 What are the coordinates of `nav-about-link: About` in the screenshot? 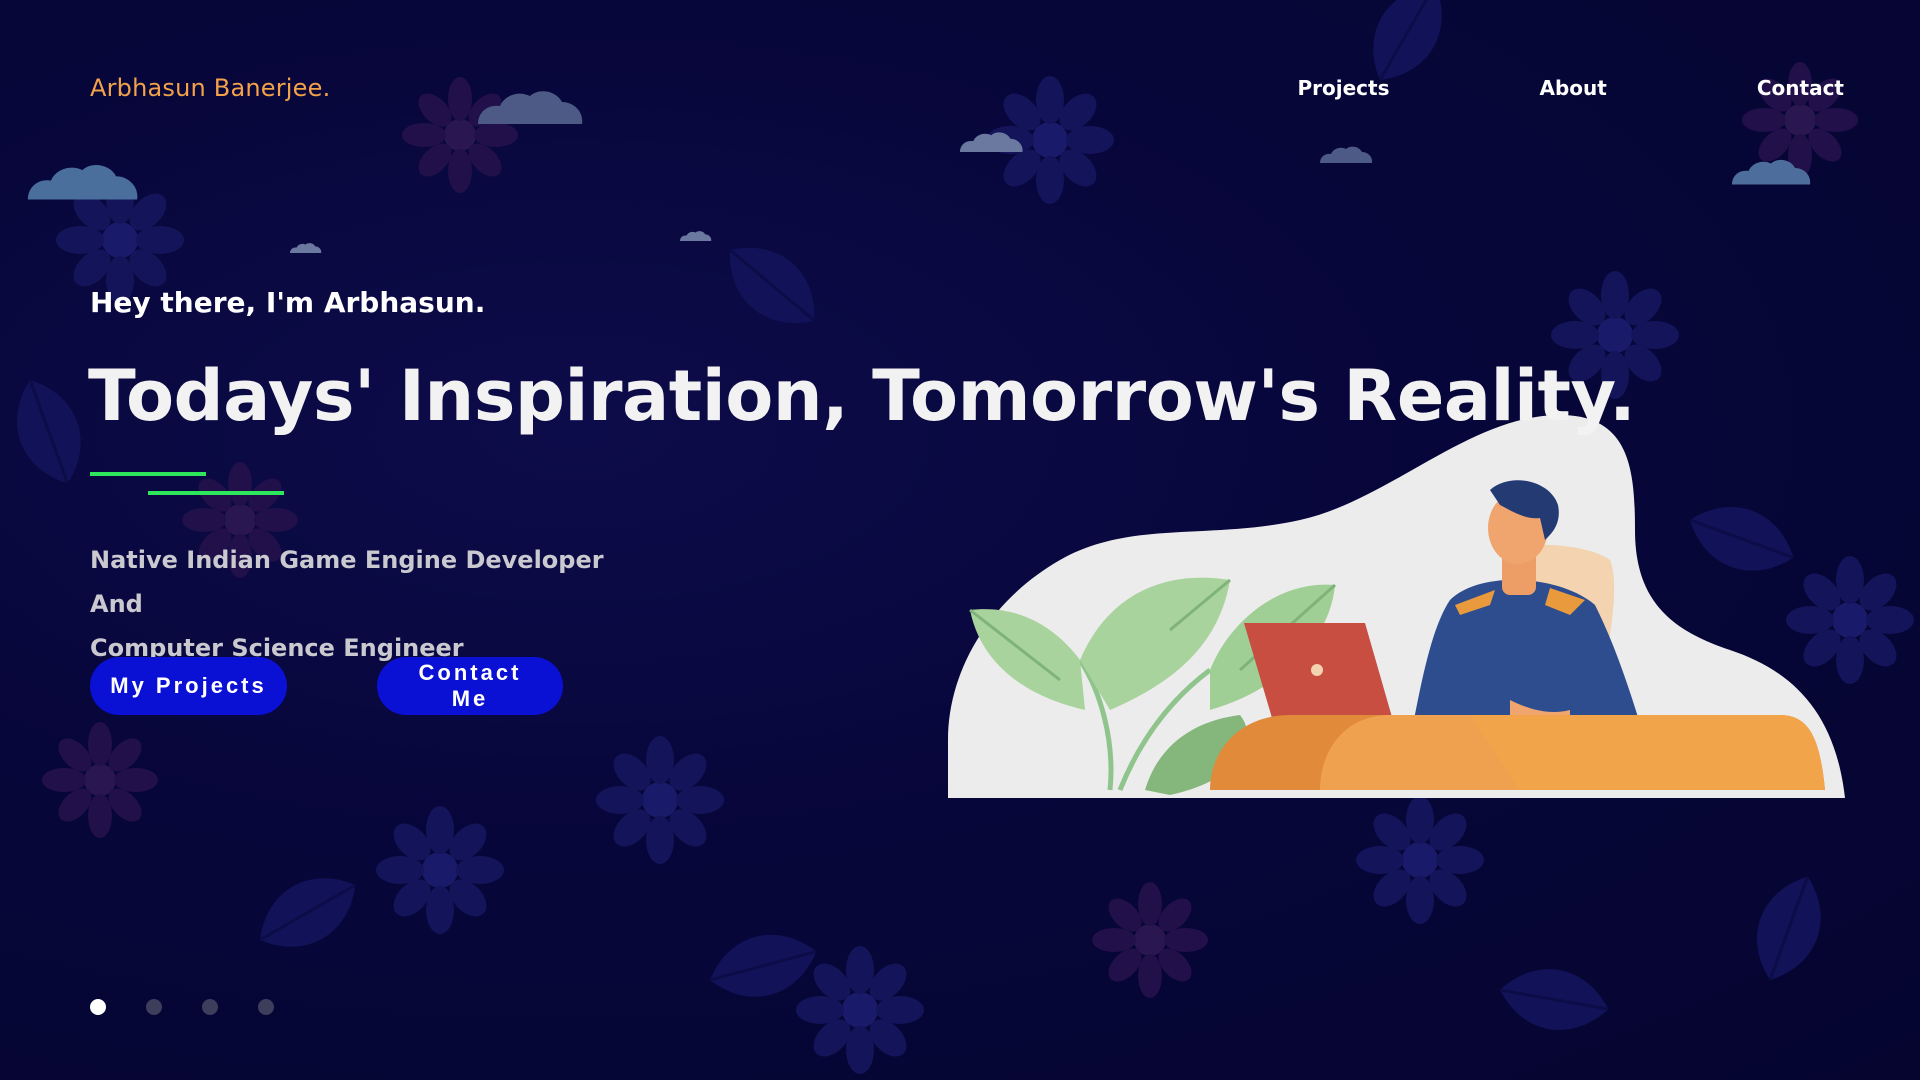 It's located at (1573, 88).